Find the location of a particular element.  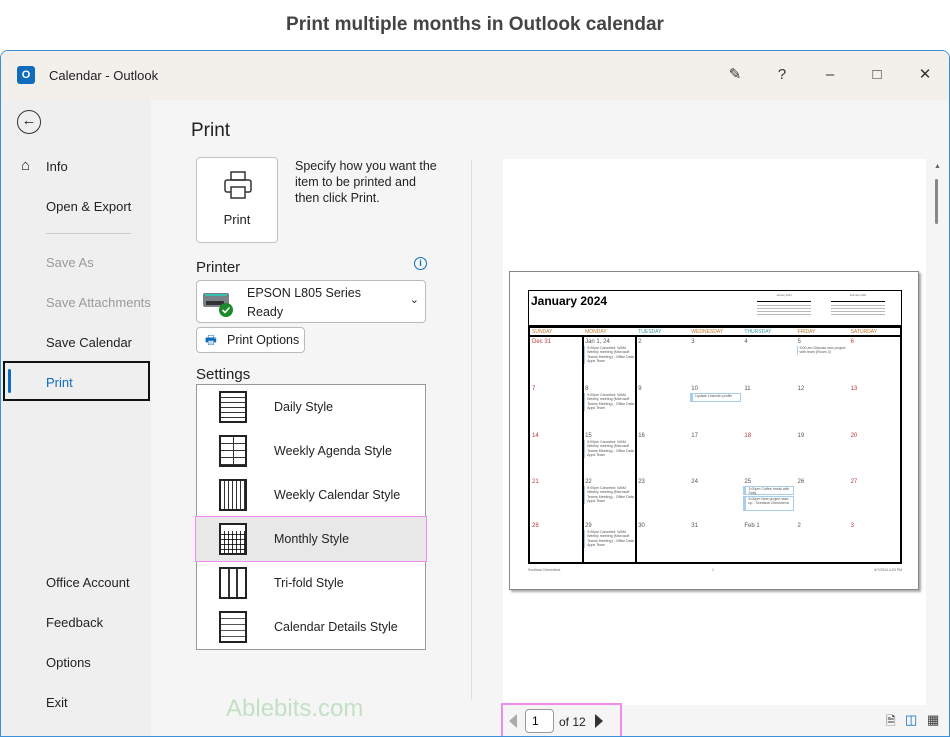

calendar-day: 21 is located at coordinates (556, 499).